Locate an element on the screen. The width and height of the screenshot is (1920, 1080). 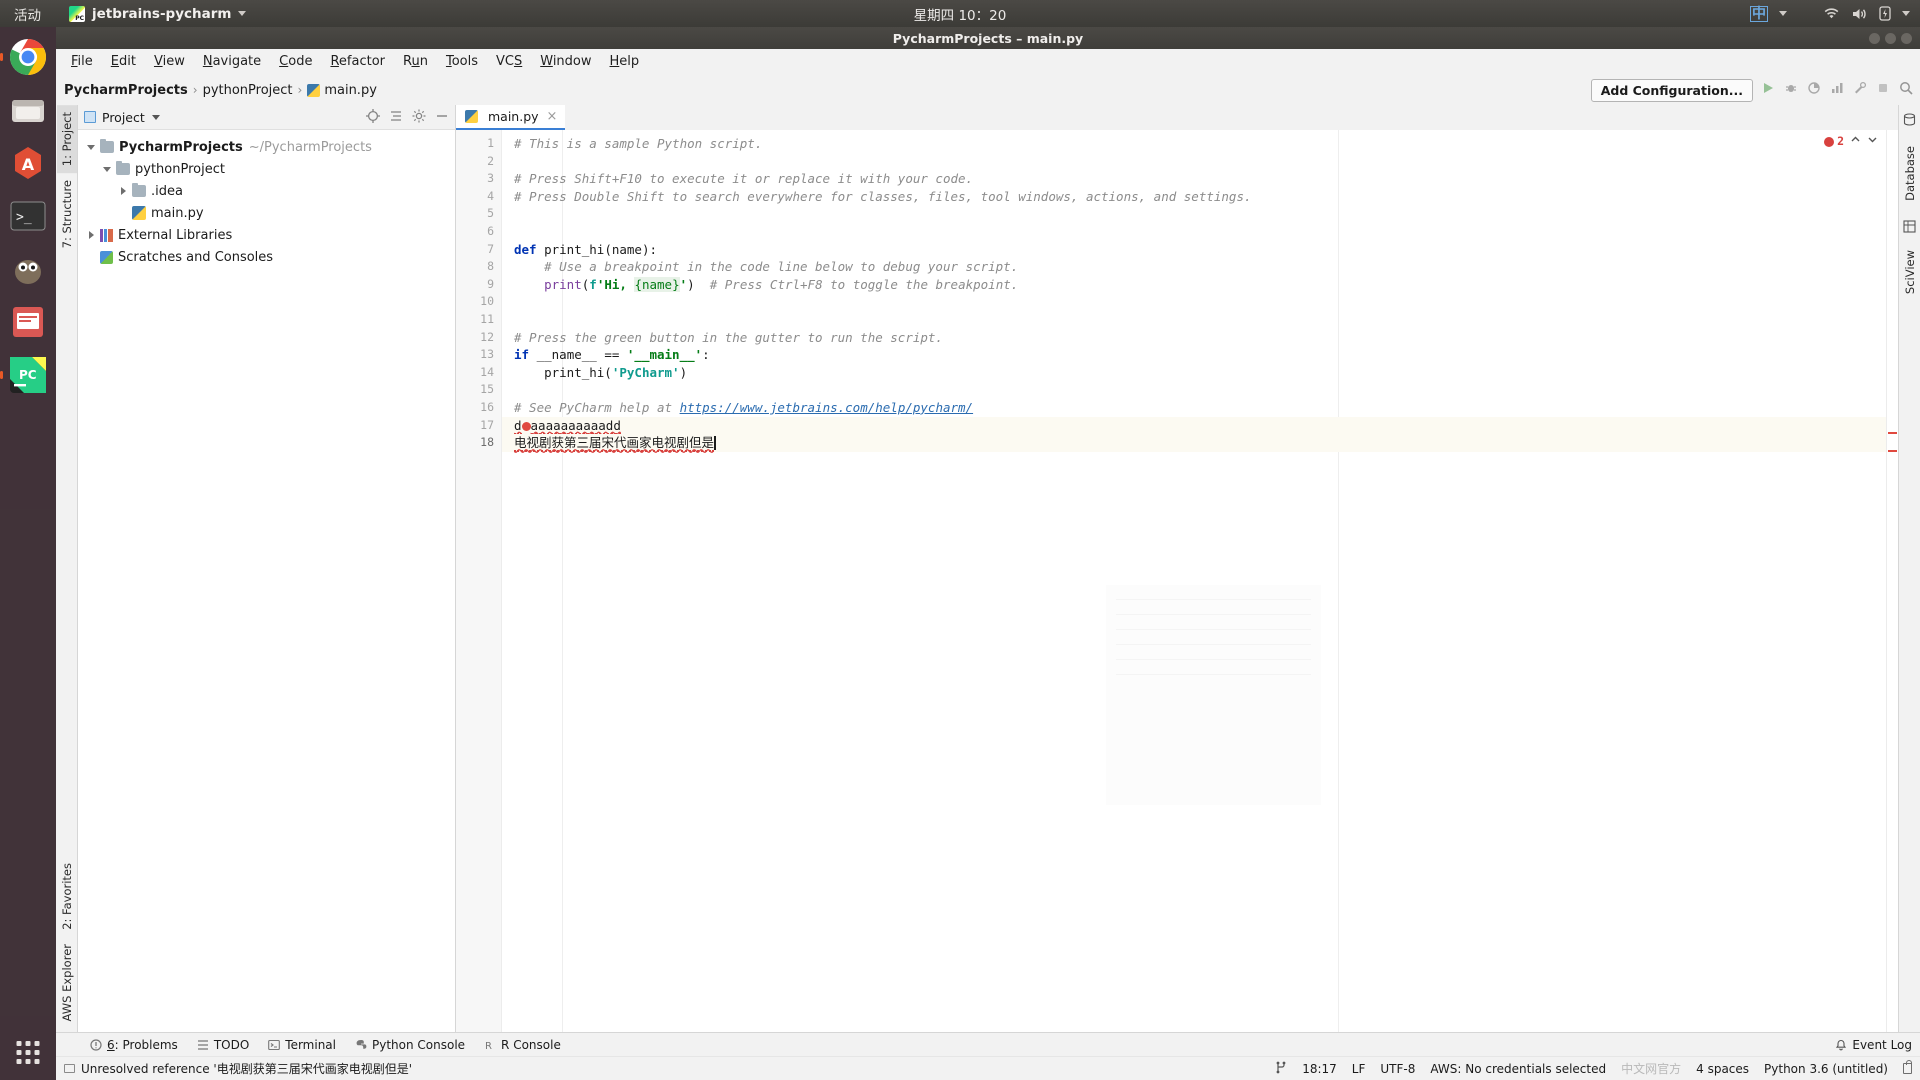
settings-icon is located at coordinates (419, 117).